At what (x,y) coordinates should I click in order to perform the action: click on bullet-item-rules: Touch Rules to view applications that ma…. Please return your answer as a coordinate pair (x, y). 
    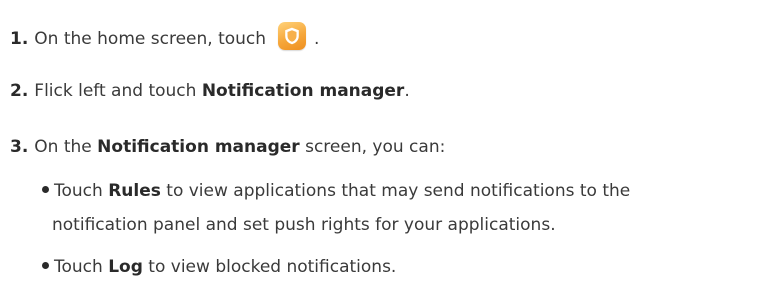
    Looking at the image, I should click on (336, 191).